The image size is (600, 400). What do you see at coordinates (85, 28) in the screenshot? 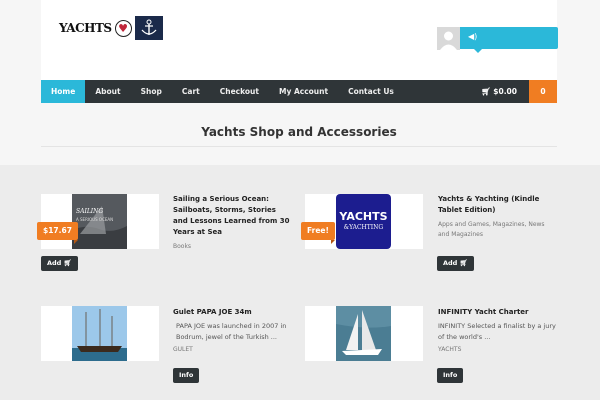
I see `logo-text: YACHTS` at bounding box center [85, 28].